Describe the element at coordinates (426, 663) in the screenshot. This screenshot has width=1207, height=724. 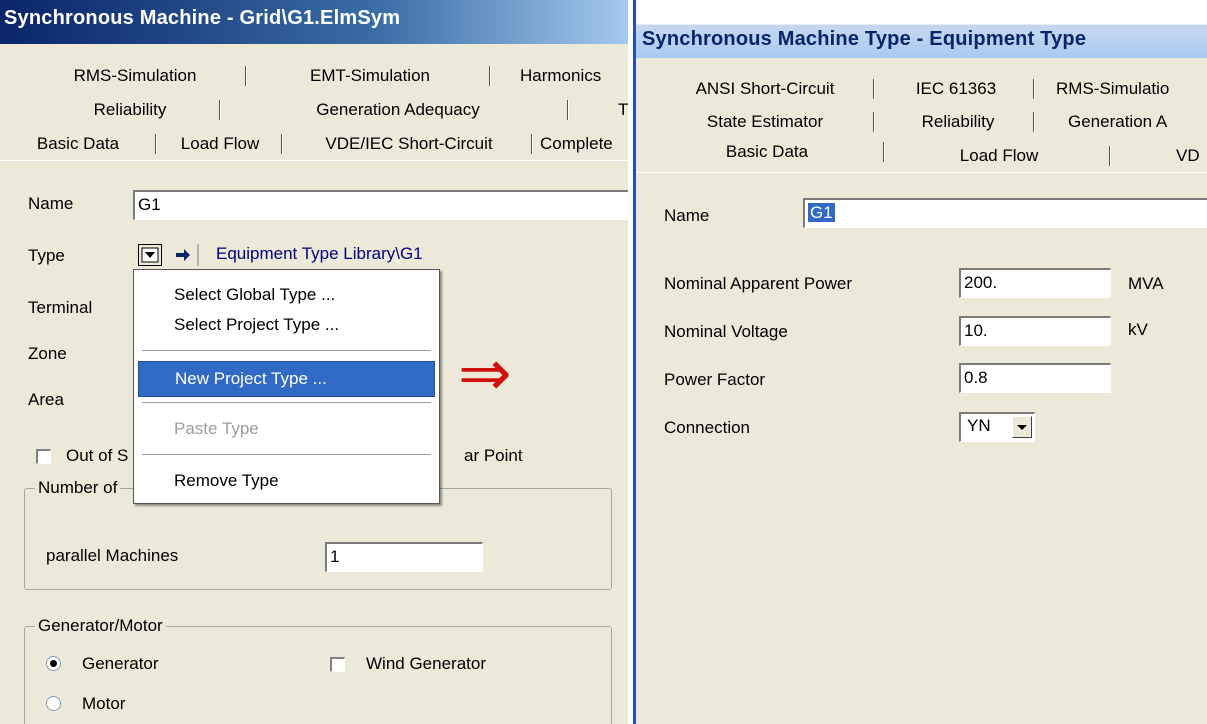
I see `wind-generator-label: Wind Generator` at that location.